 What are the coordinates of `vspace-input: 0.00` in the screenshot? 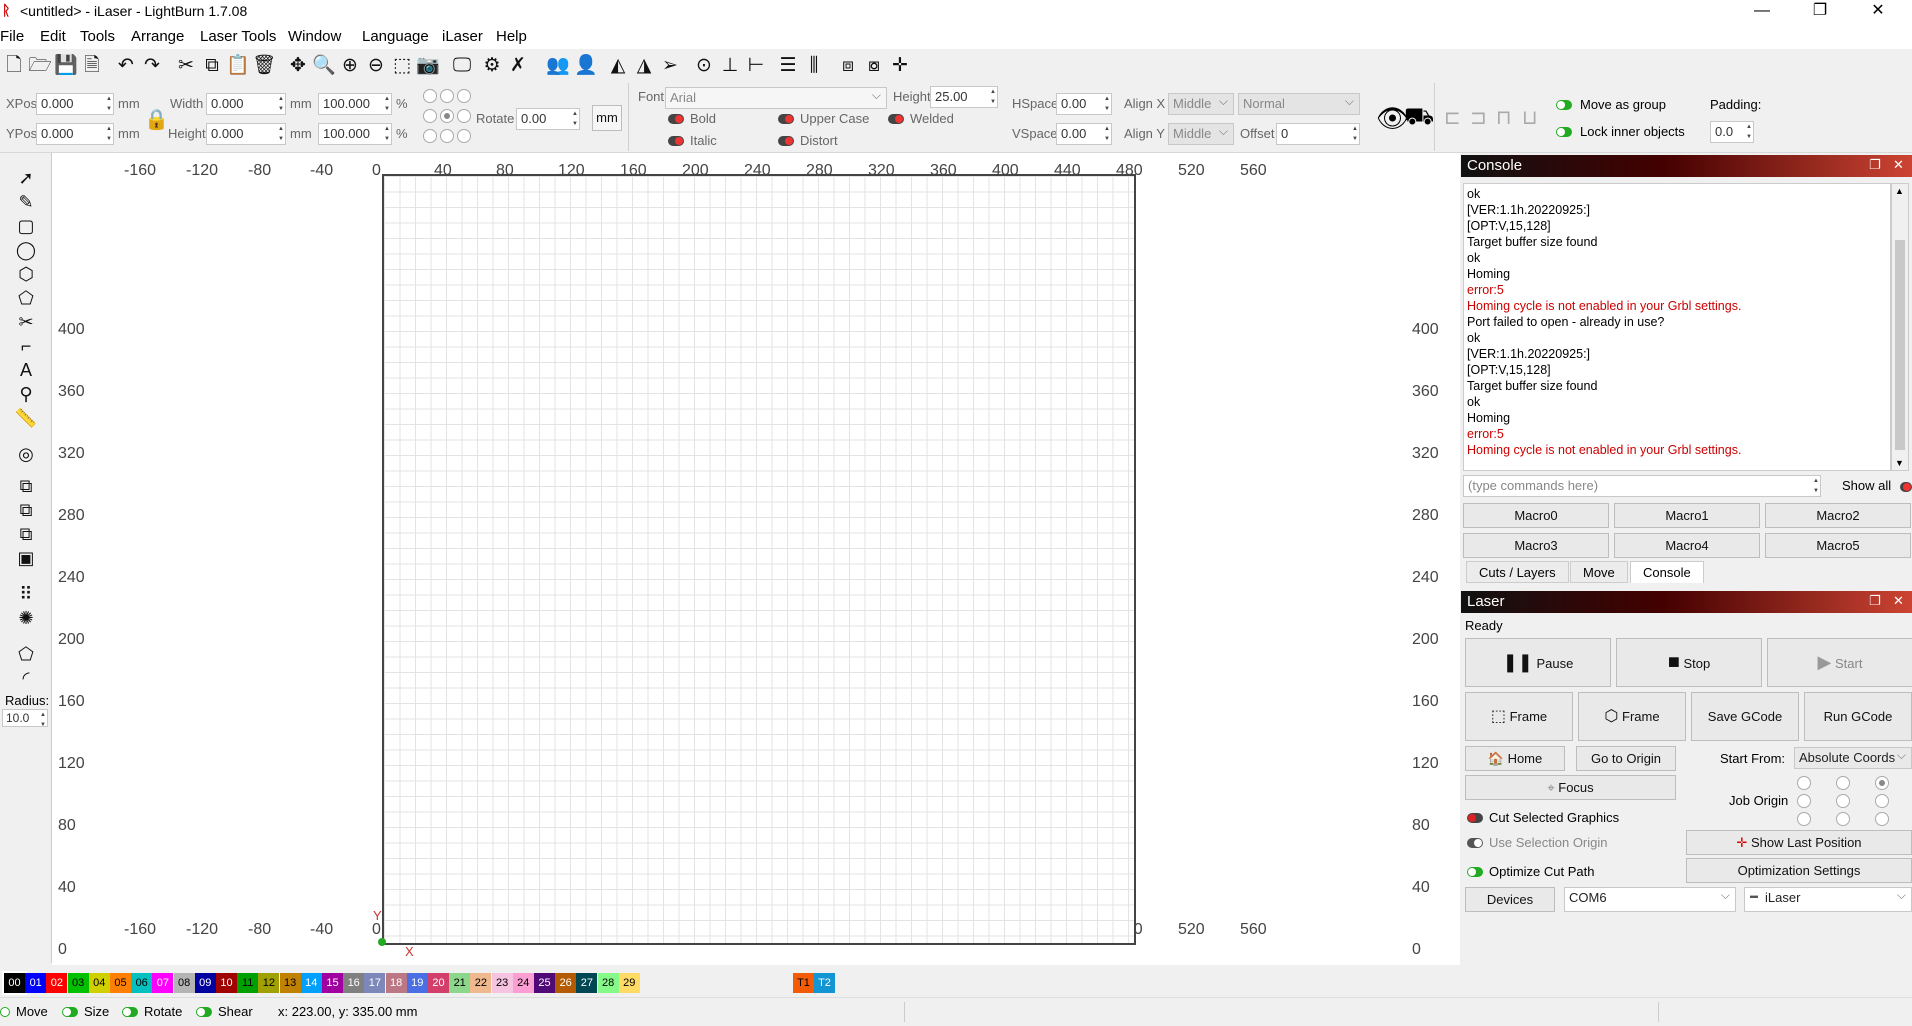 It's located at (1084, 134).